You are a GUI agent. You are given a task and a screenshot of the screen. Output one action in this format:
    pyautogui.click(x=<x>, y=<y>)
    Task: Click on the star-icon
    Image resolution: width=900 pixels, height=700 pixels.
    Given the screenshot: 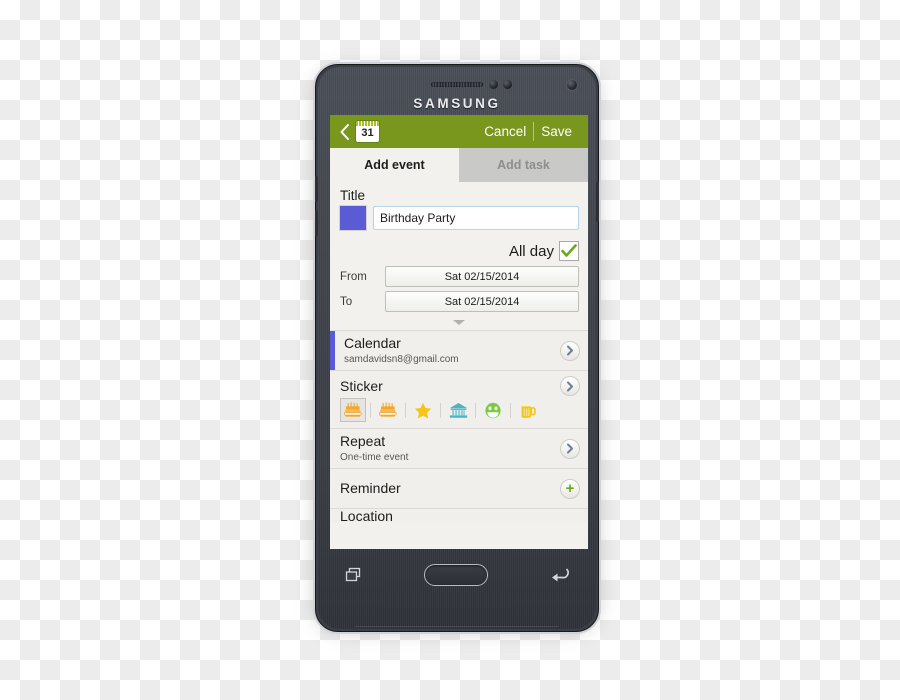 What is the action you would take?
    pyautogui.click(x=423, y=410)
    